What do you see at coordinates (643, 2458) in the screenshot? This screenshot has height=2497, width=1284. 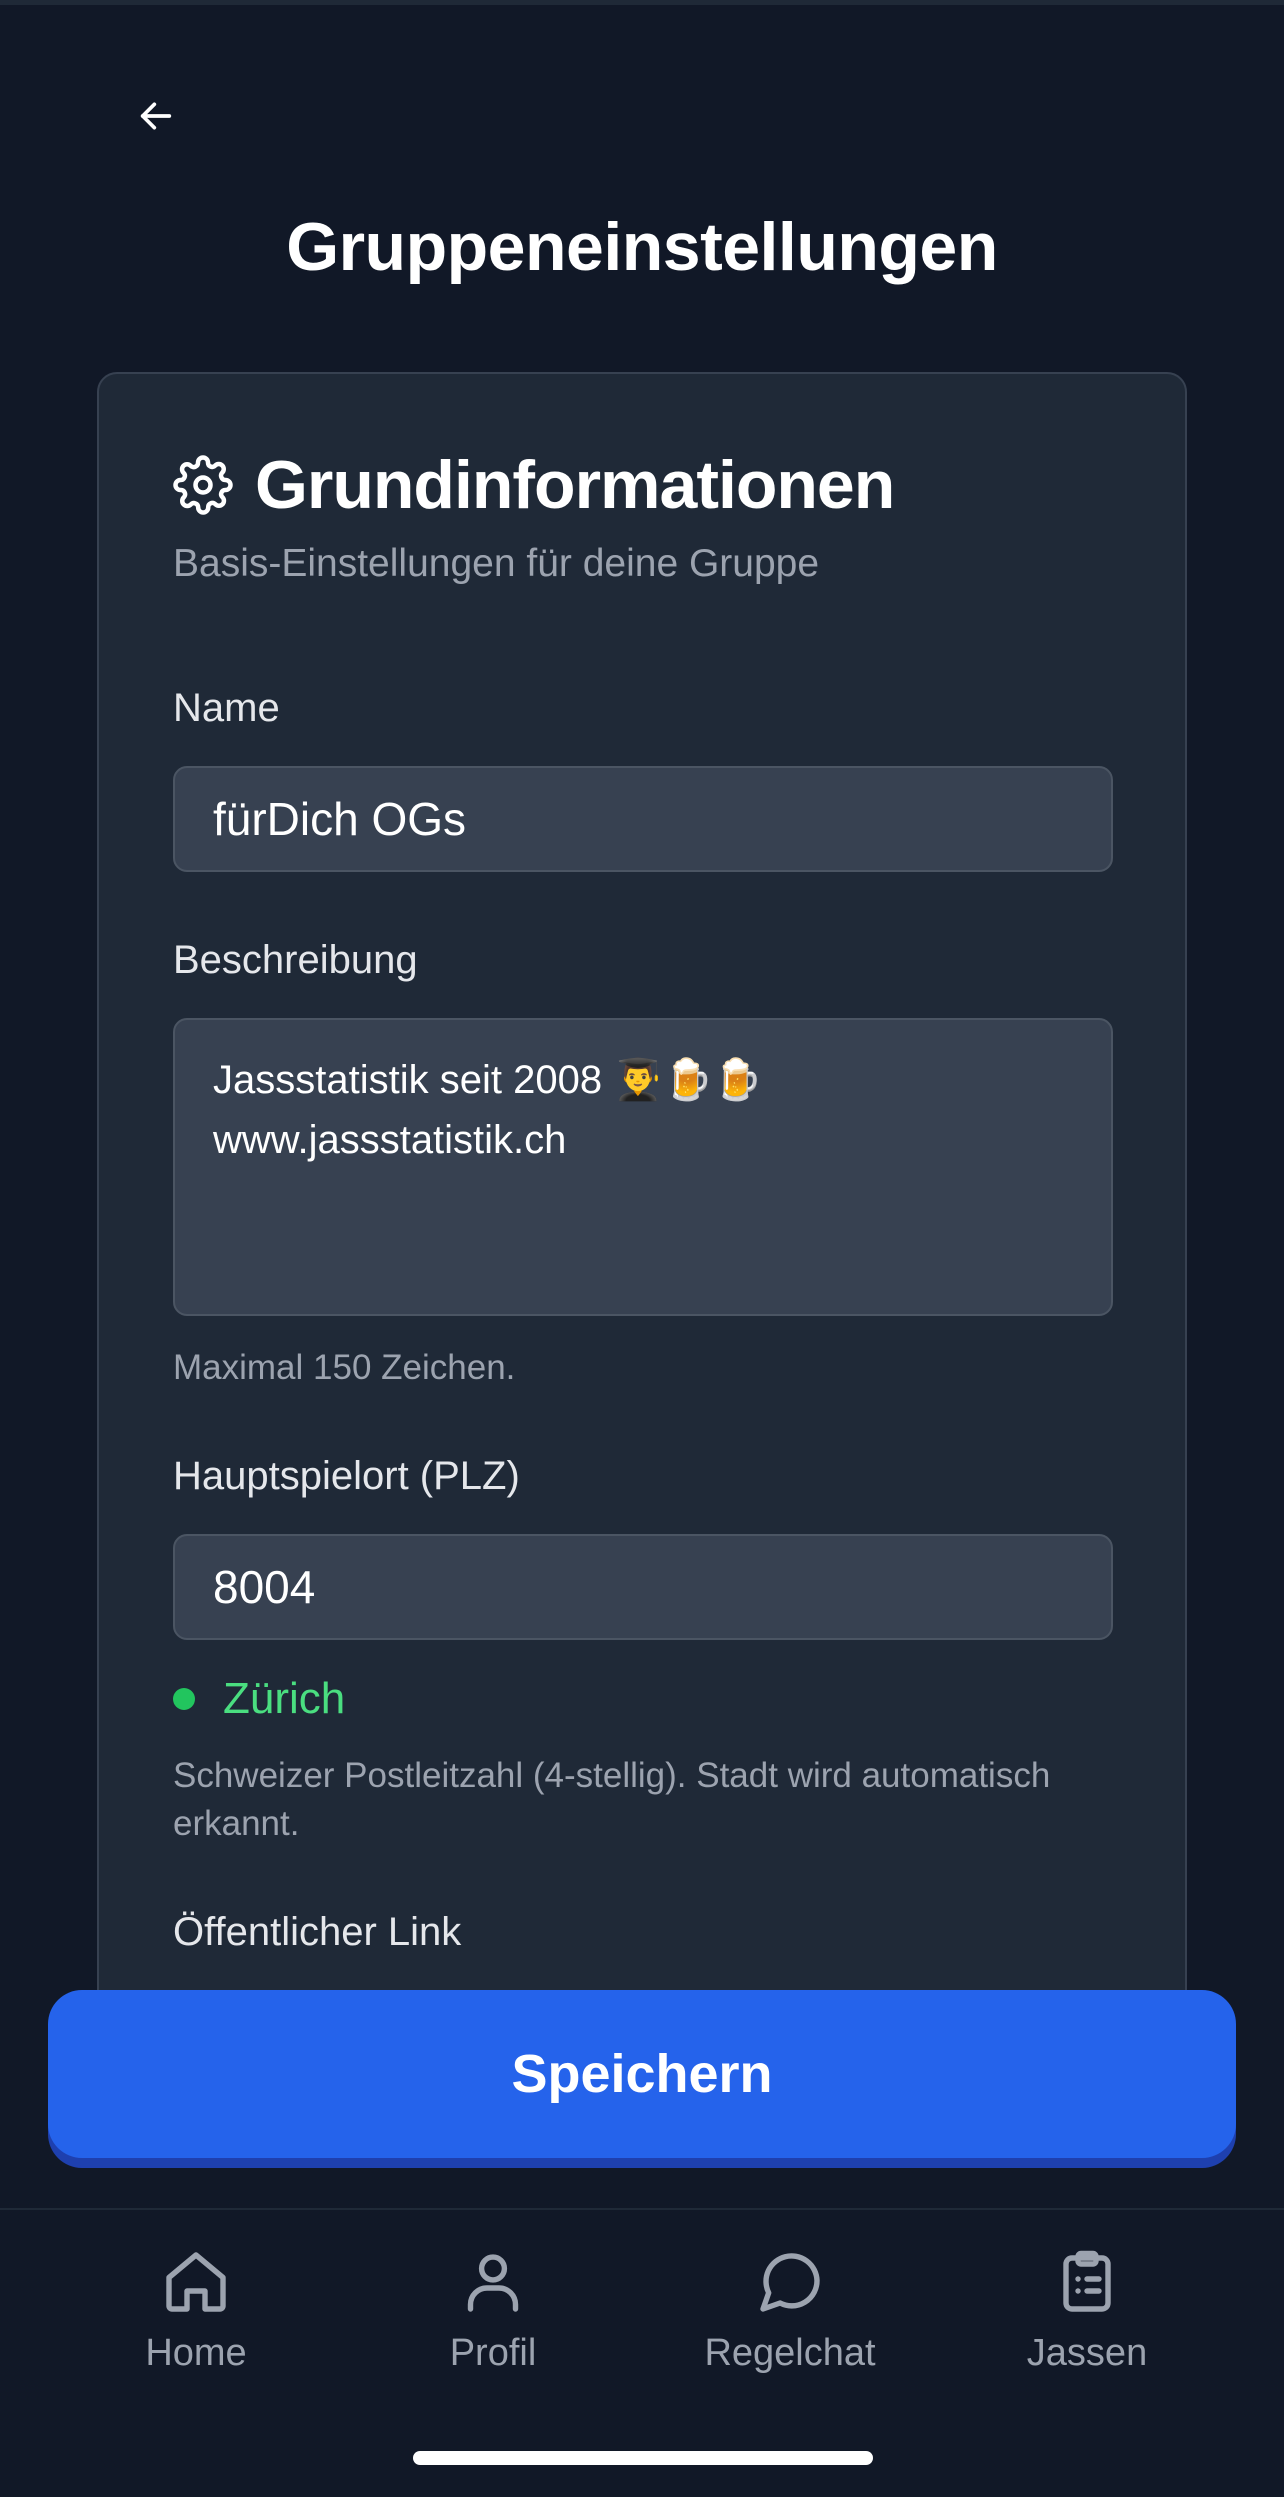 I see `home-indicator` at bounding box center [643, 2458].